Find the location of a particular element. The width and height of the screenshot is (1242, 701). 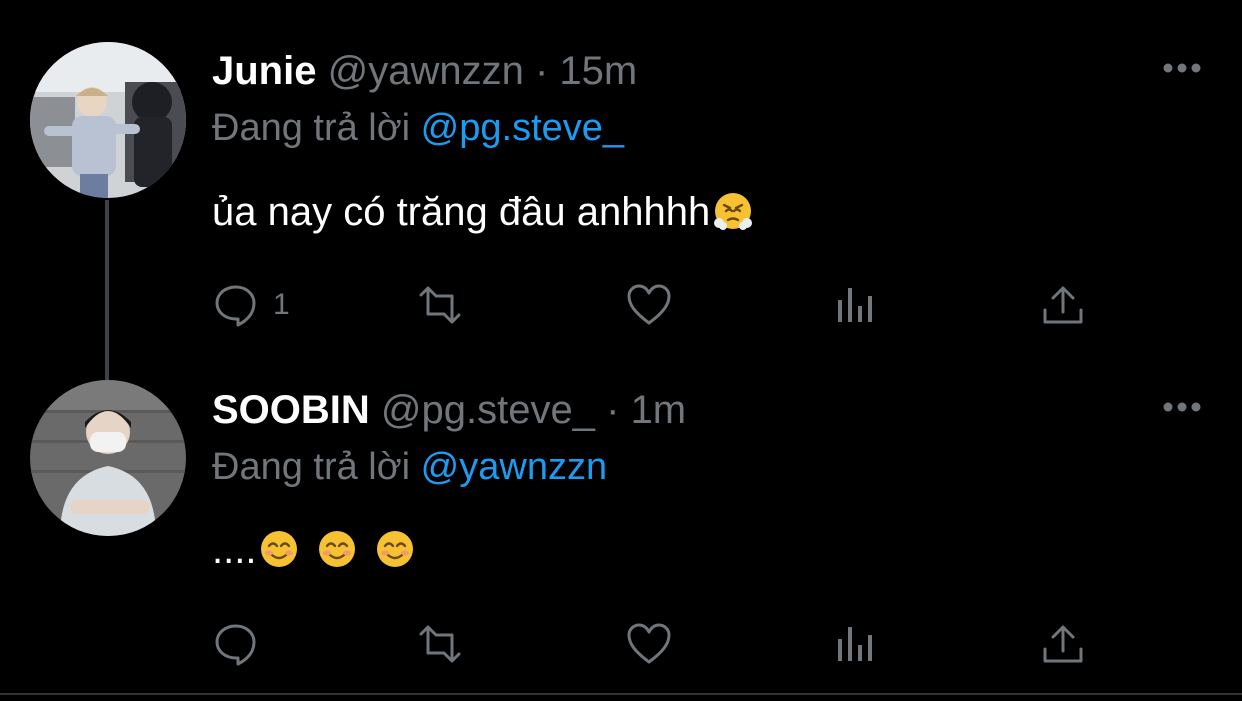

replying-to-mention: @yawnzzn is located at coordinates (514, 467).